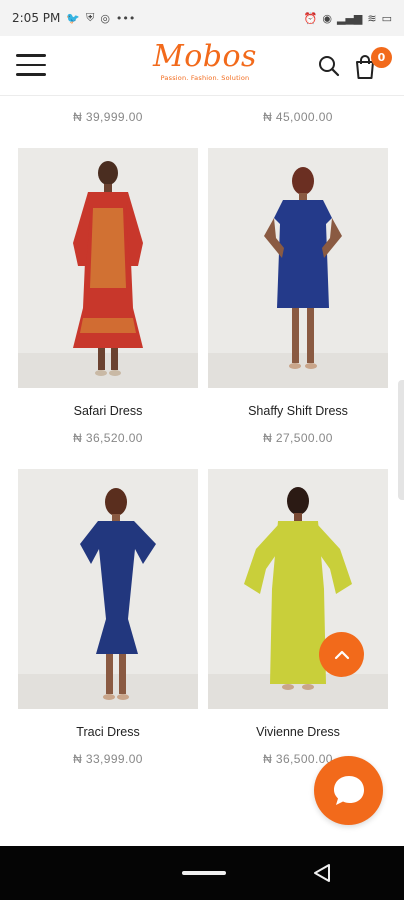 The image size is (404, 900). I want to click on product-name: Vivienne Dress, so click(298, 732).